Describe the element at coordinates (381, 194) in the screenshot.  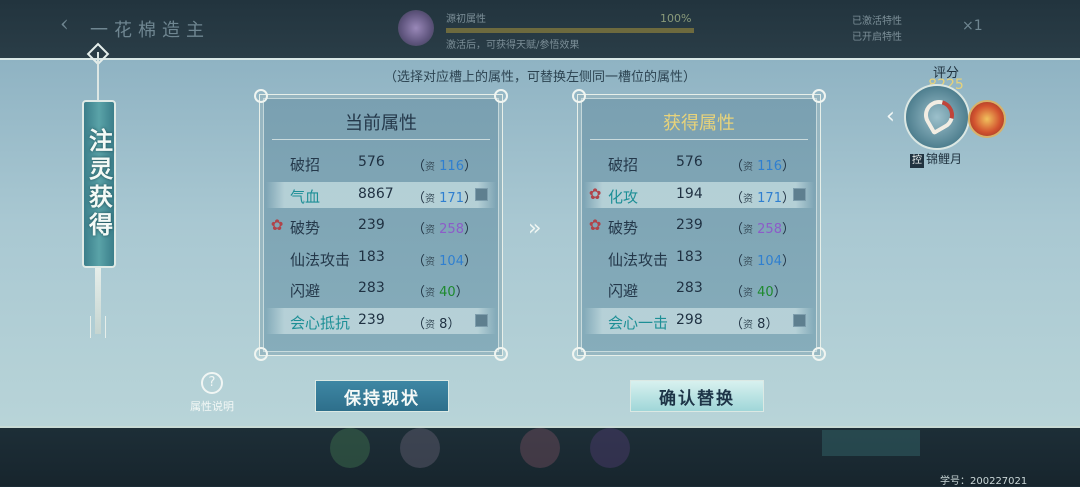
I see `attribute-row: 气血 8867 （资 171）` at that location.